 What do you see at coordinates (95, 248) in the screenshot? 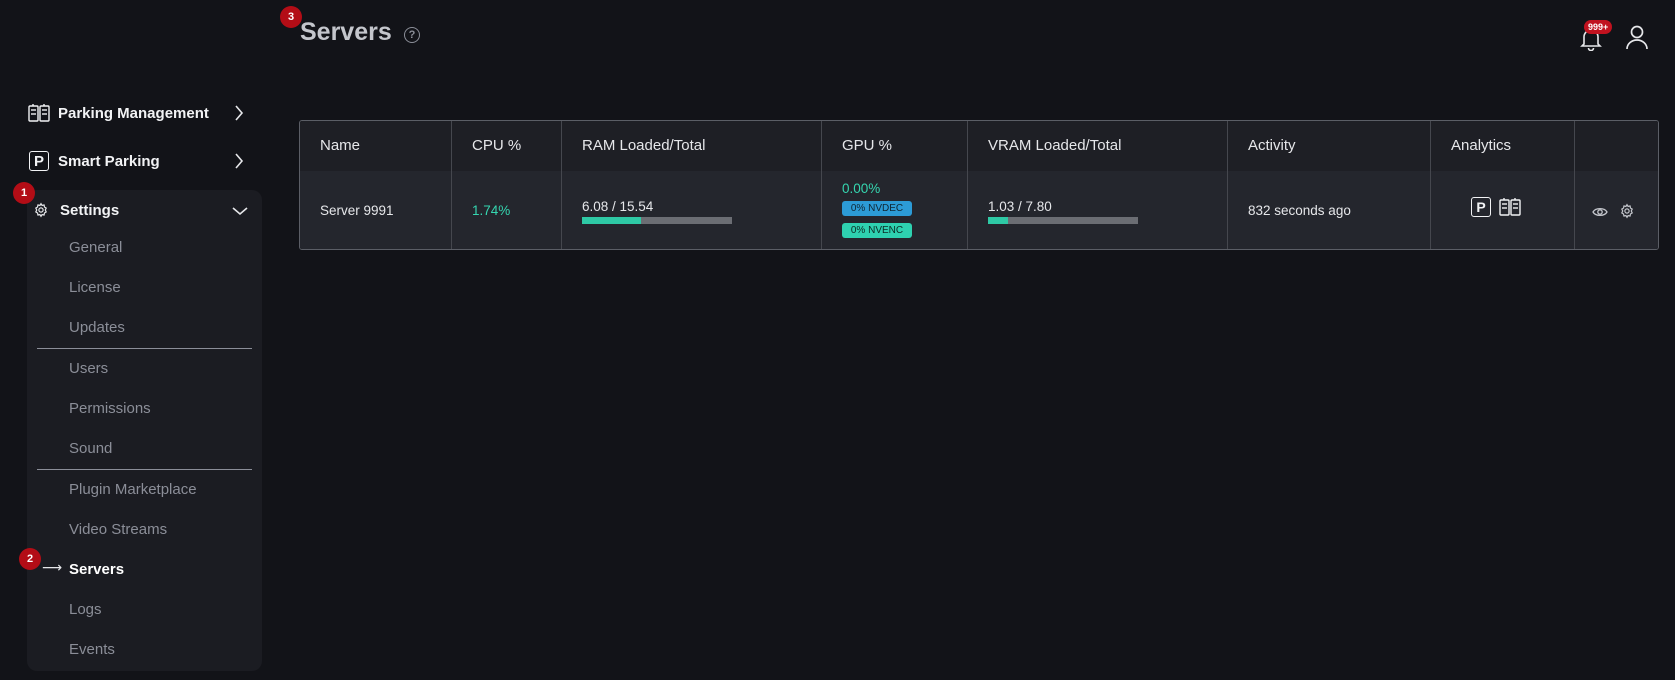
I see `settings-item-general: General` at bounding box center [95, 248].